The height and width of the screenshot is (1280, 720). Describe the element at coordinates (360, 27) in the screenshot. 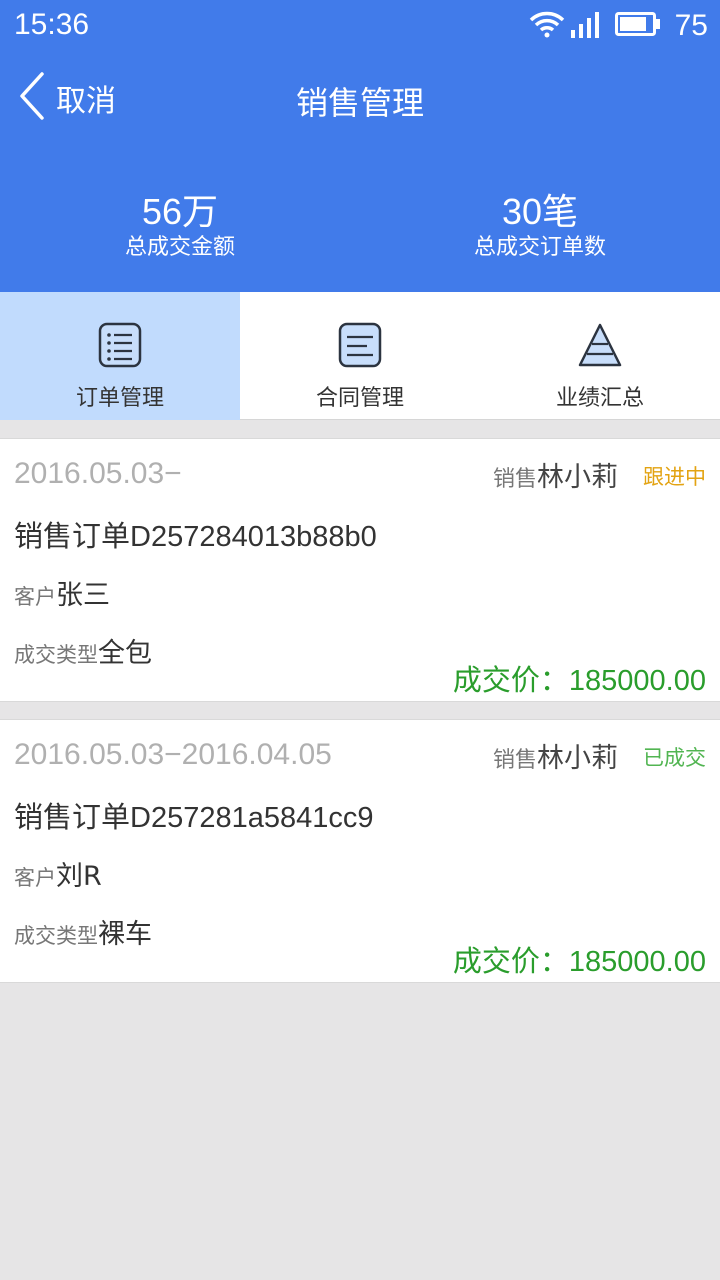

I see `status-bar: 15:36 75` at that location.